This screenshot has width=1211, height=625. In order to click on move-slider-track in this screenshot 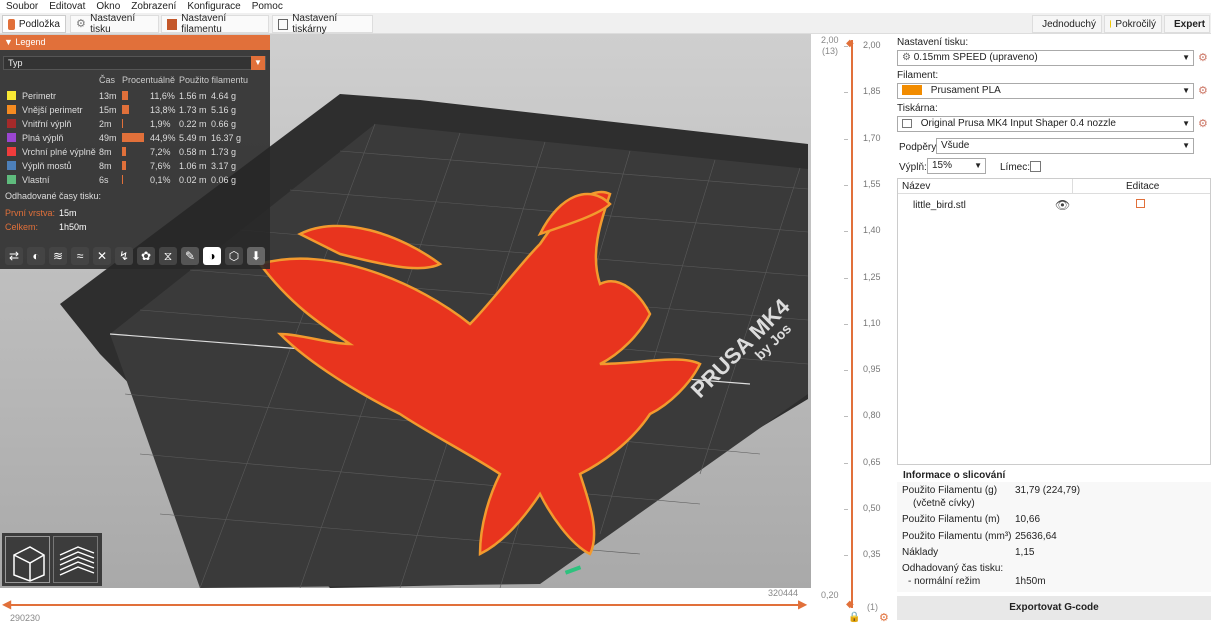, I will do `click(404, 605)`.